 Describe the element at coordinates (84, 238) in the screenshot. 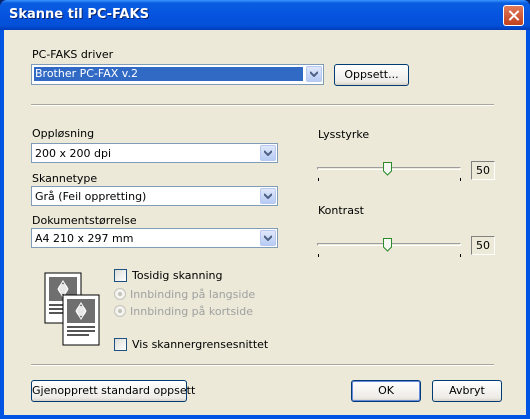

I see `doc-size-value: A4 210 x 297 mm` at that location.